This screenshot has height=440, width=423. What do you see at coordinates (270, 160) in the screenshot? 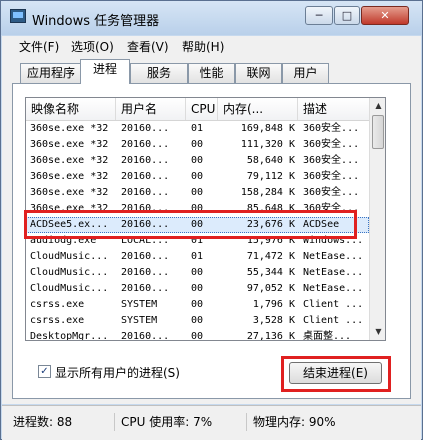
I see `process-memory: 58,640 K` at bounding box center [270, 160].